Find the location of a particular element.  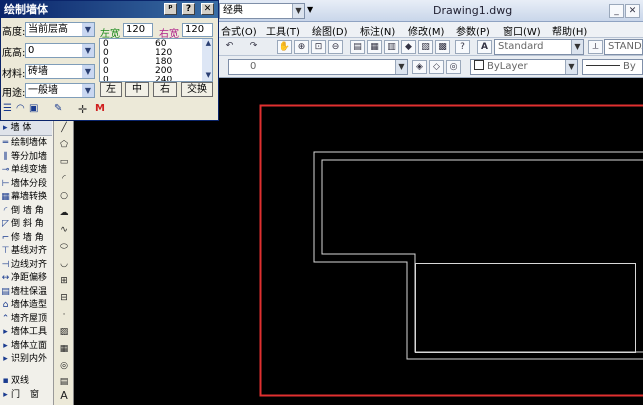

snap-icon: ✛ is located at coordinates (82, 109).